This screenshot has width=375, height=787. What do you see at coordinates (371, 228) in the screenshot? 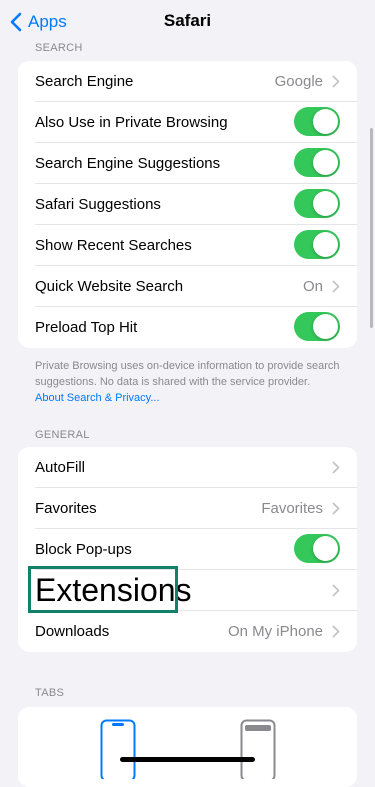
I see `scrollbar` at bounding box center [371, 228].